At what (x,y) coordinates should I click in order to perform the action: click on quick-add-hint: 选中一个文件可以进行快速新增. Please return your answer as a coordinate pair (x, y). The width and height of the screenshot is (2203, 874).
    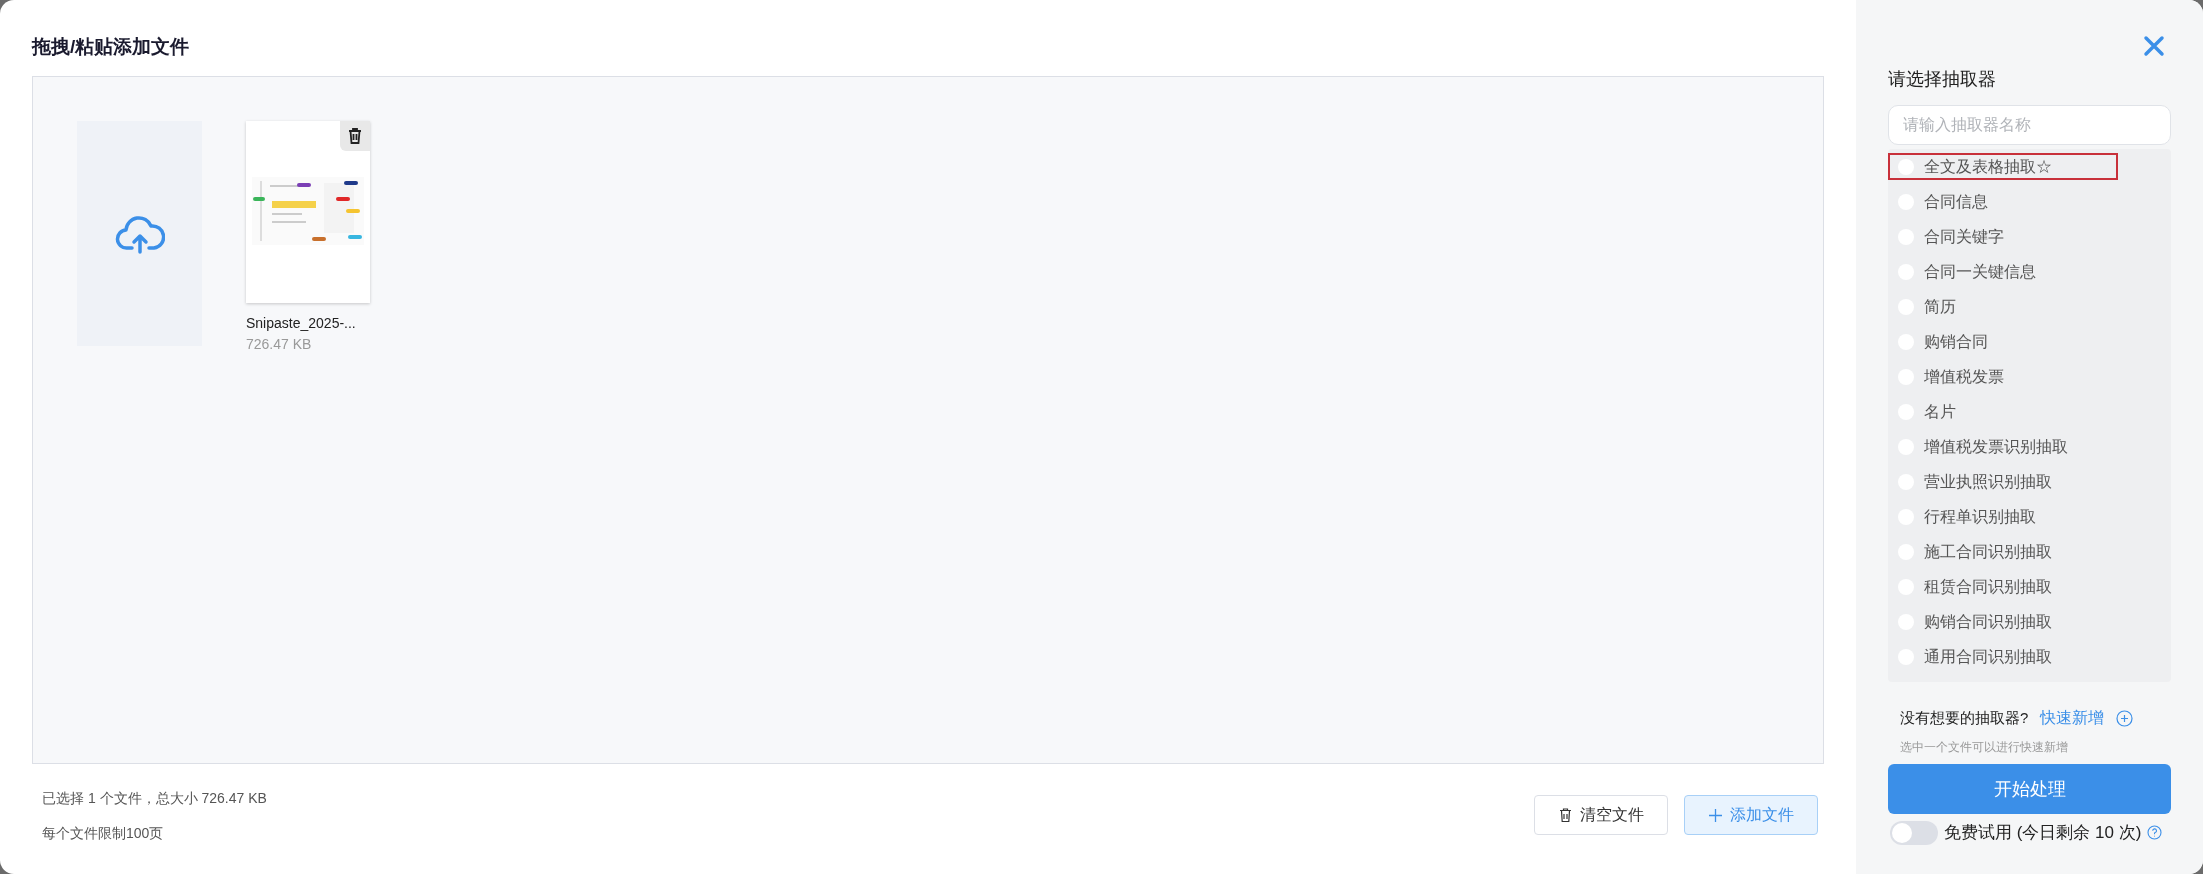
    Looking at the image, I should click on (1984, 747).